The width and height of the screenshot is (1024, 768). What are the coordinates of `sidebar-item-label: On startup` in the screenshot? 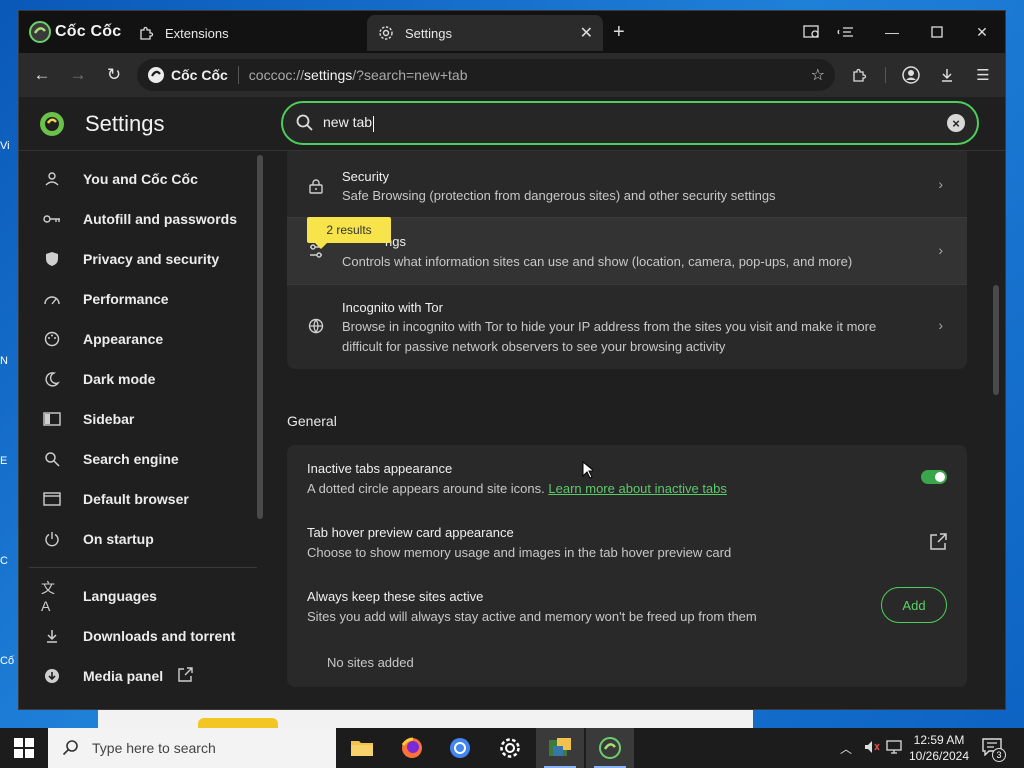 It's located at (118, 539).